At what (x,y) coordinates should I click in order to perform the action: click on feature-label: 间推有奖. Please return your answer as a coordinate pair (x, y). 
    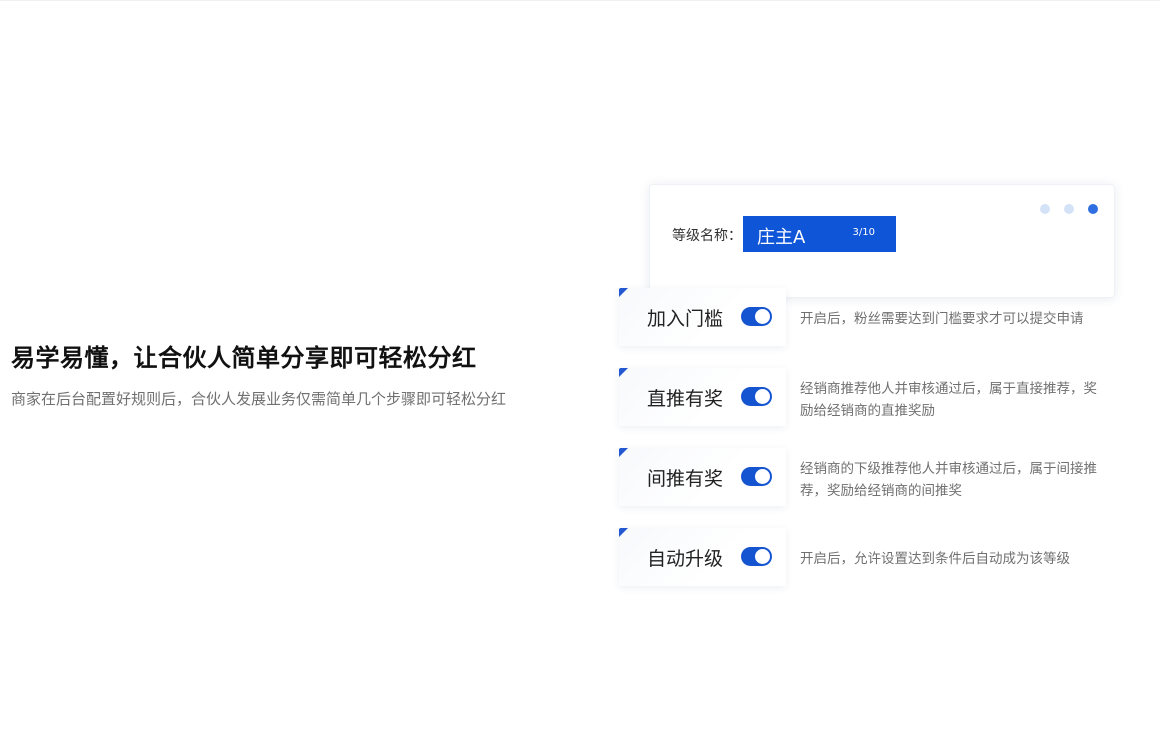
    Looking at the image, I should click on (685, 479).